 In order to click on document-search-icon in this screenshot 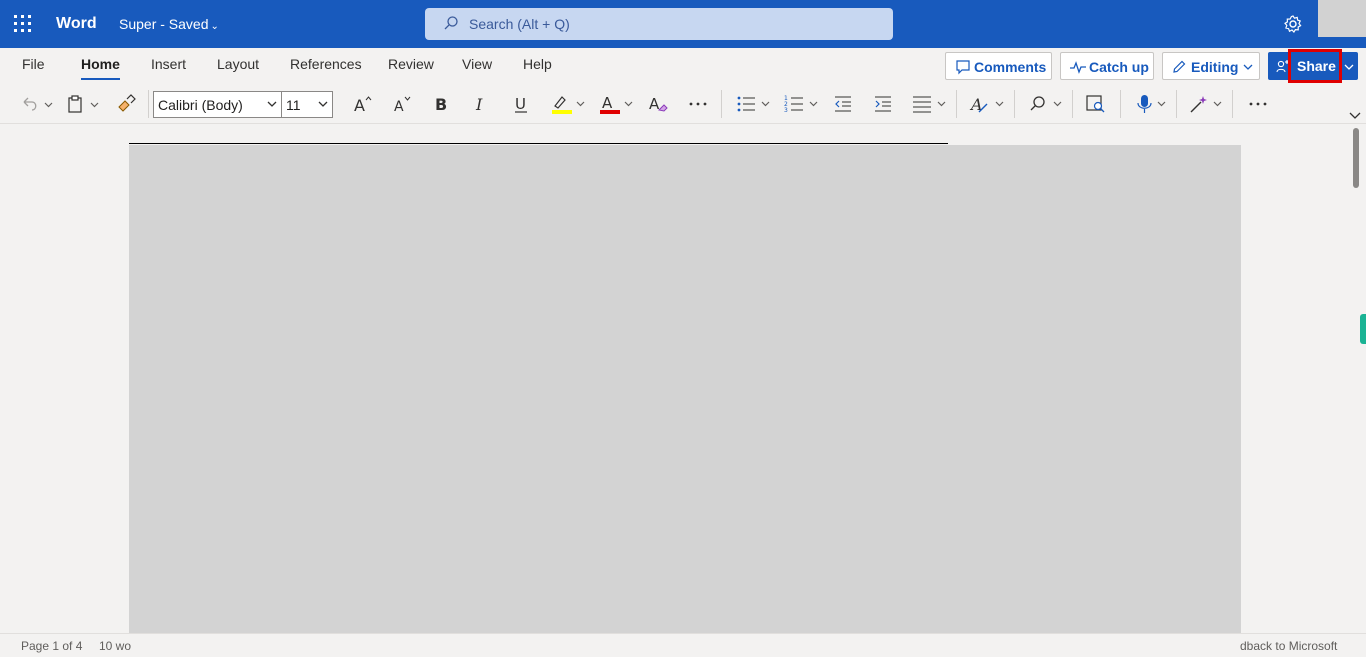, I will do `click(1095, 104)`.